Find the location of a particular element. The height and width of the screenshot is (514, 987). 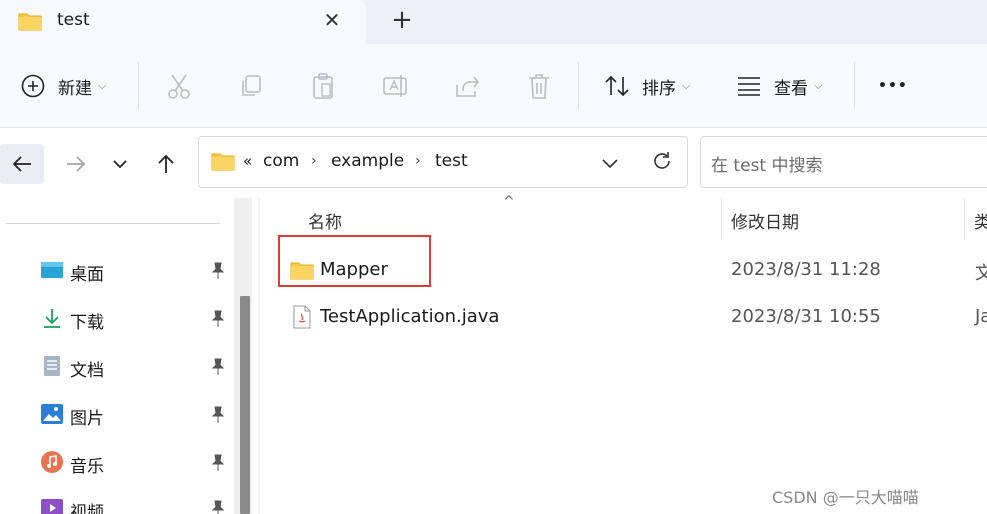

table-row: Mapper 2023/8/31 11:28 文 is located at coordinates (633, 270).